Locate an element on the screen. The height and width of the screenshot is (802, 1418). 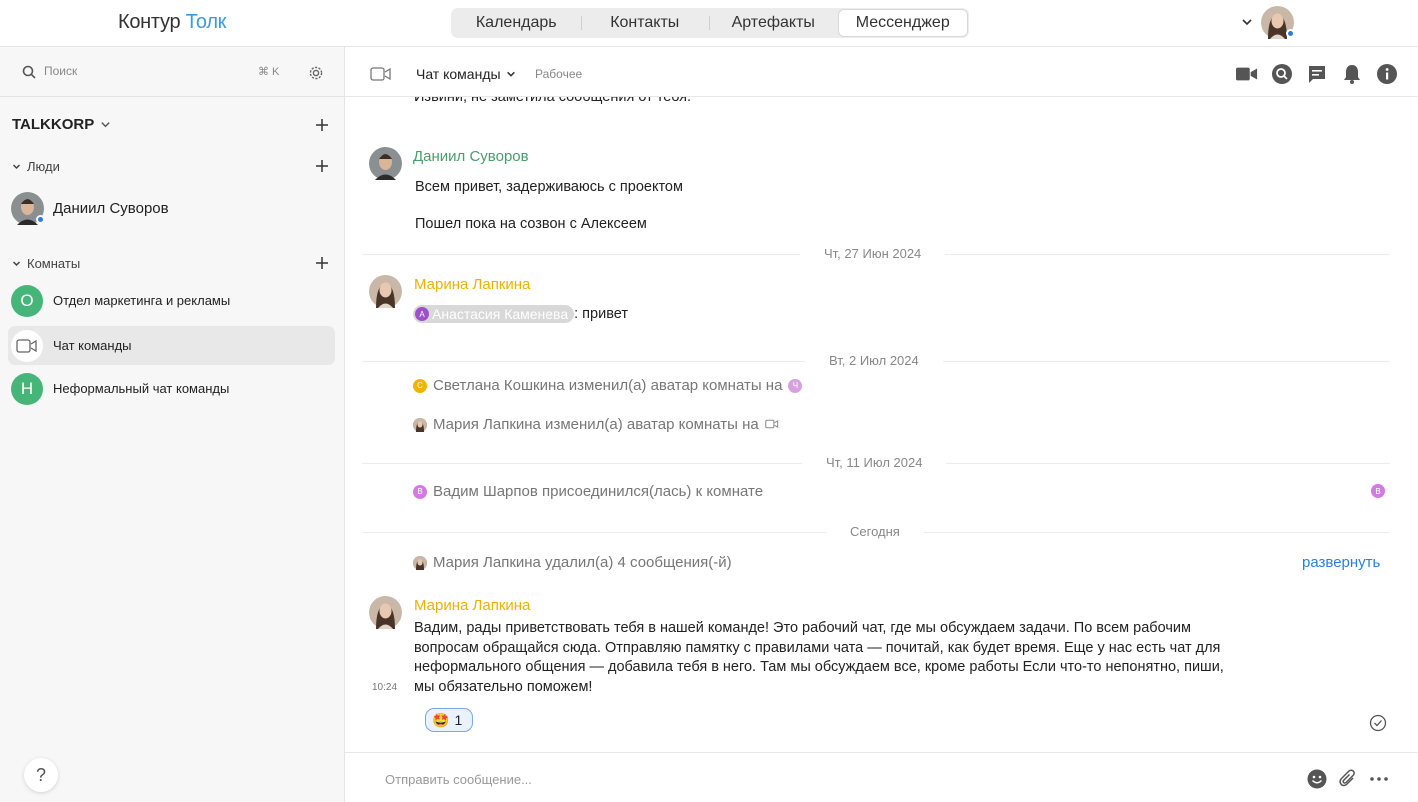
mention-avatar: А is located at coordinates (422, 314).